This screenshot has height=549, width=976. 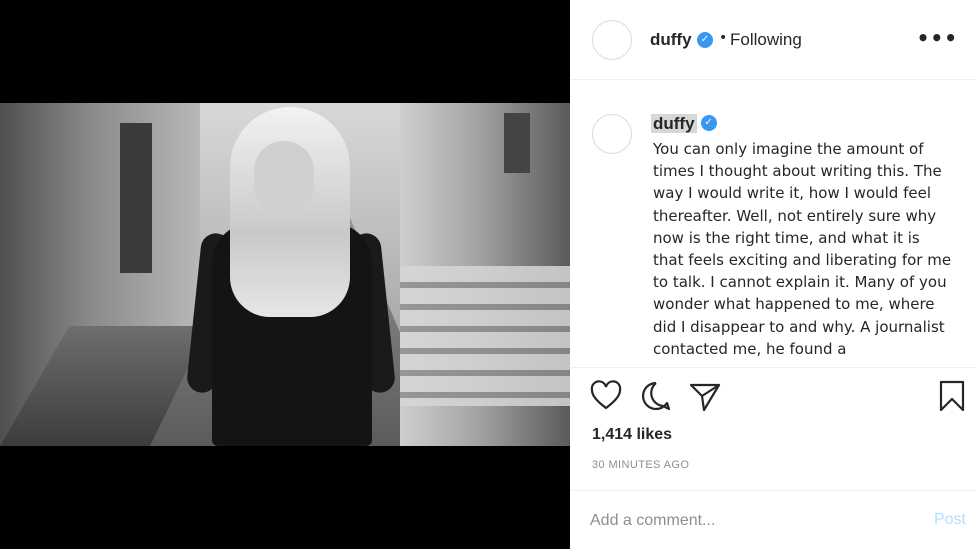 I want to click on caption-verified-badge-icon: ✓, so click(x=708, y=123).